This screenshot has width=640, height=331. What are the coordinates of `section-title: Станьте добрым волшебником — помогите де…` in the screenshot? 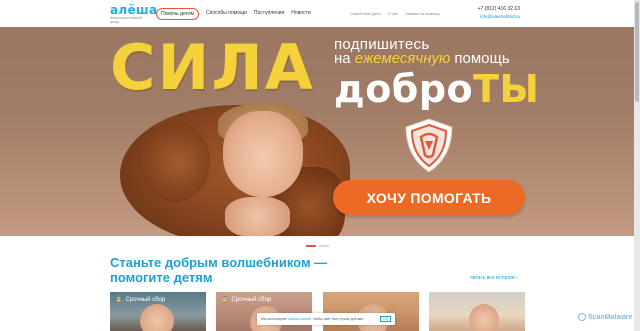 It's located at (218, 270).